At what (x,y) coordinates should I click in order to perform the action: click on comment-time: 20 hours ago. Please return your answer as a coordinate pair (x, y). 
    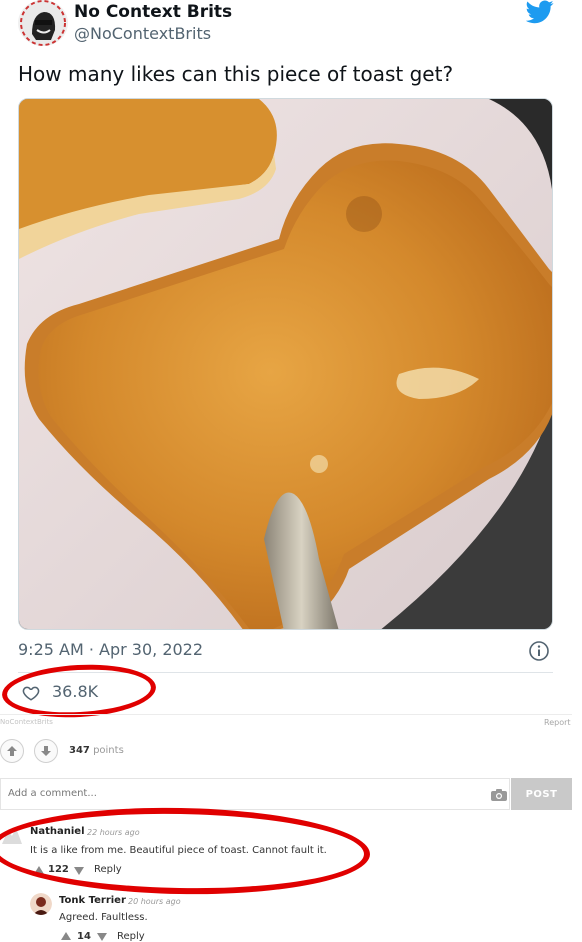
    Looking at the image, I should click on (154, 901).